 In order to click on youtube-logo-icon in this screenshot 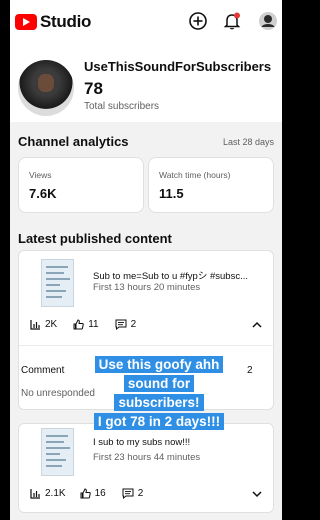, I will do `click(26, 22)`.